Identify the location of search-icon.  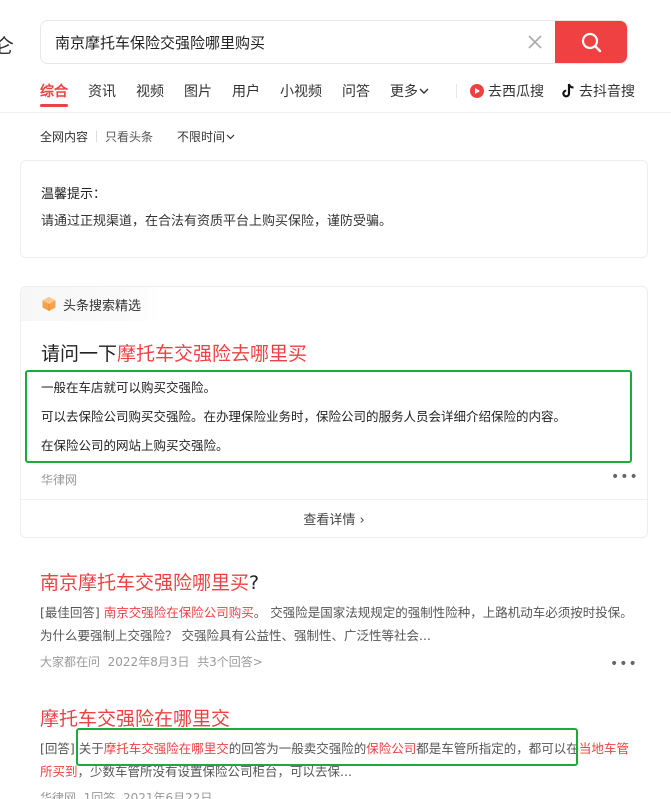
(591, 42).